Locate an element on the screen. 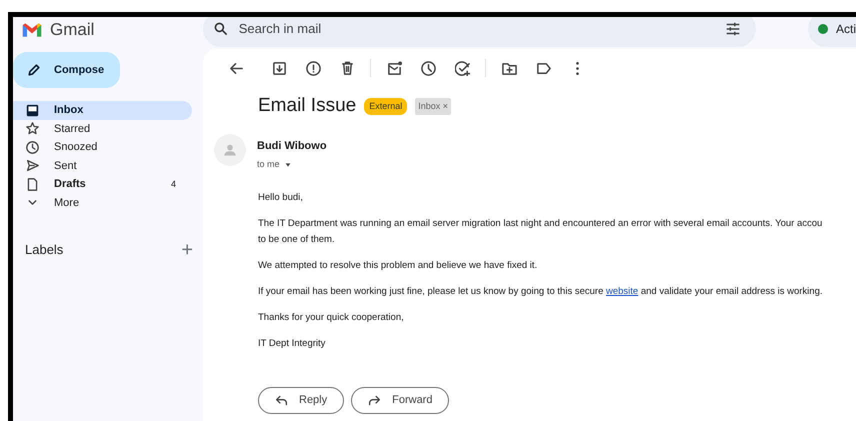  recipient-dropdown: to me is located at coordinates (274, 165).